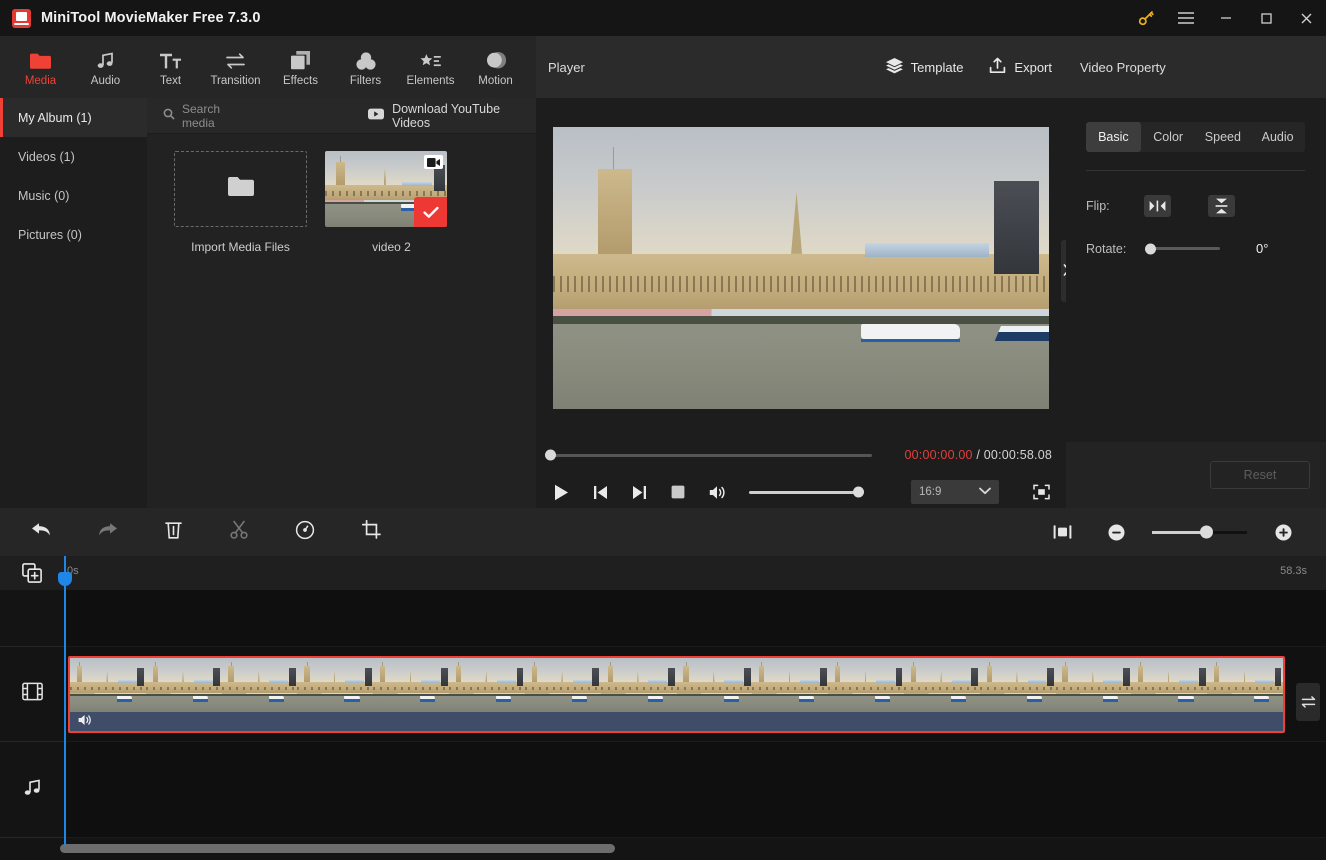 The height and width of the screenshot is (860, 1326). What do you see at coordinates (806, 492) in the screenshot?
I see `volume-slider` at bounding box center [806, 492].